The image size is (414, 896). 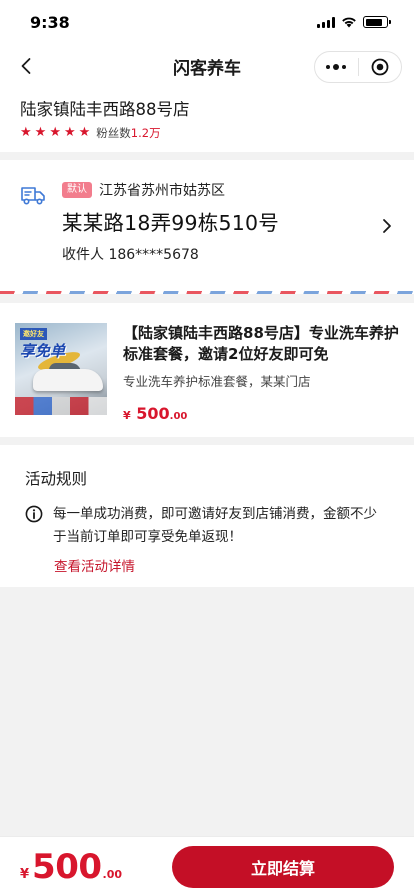 I want to click on rules-text: 每一单成功消费，即可邀请好友到店铺消费，金额不少于当前订单即可享受免单返现！, so click(x=215, y=525).